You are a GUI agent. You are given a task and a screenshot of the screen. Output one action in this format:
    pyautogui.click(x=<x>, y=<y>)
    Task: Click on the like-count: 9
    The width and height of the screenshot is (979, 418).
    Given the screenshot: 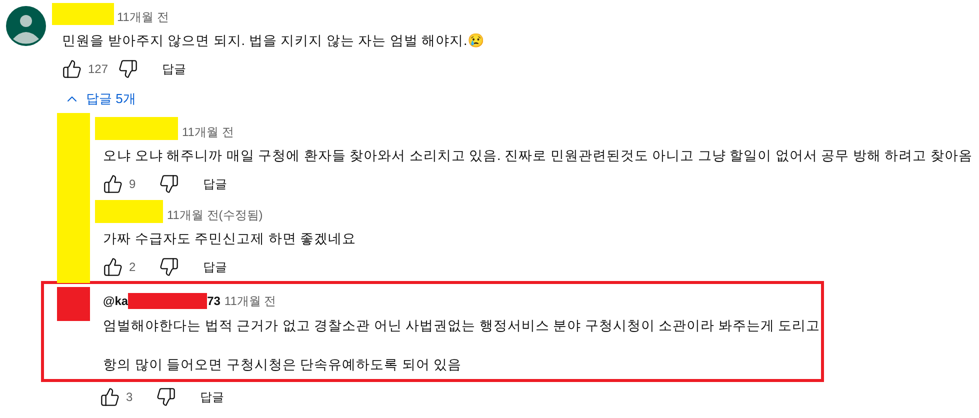 What is the action you would take?
    pyautogui.click(x=133, y=184)
    